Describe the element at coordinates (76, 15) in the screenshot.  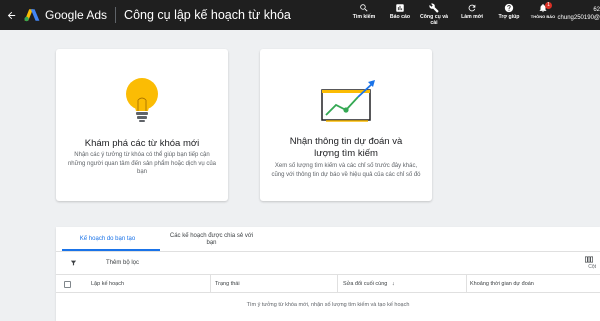
I see `logo-text: Google Ads` at that location.